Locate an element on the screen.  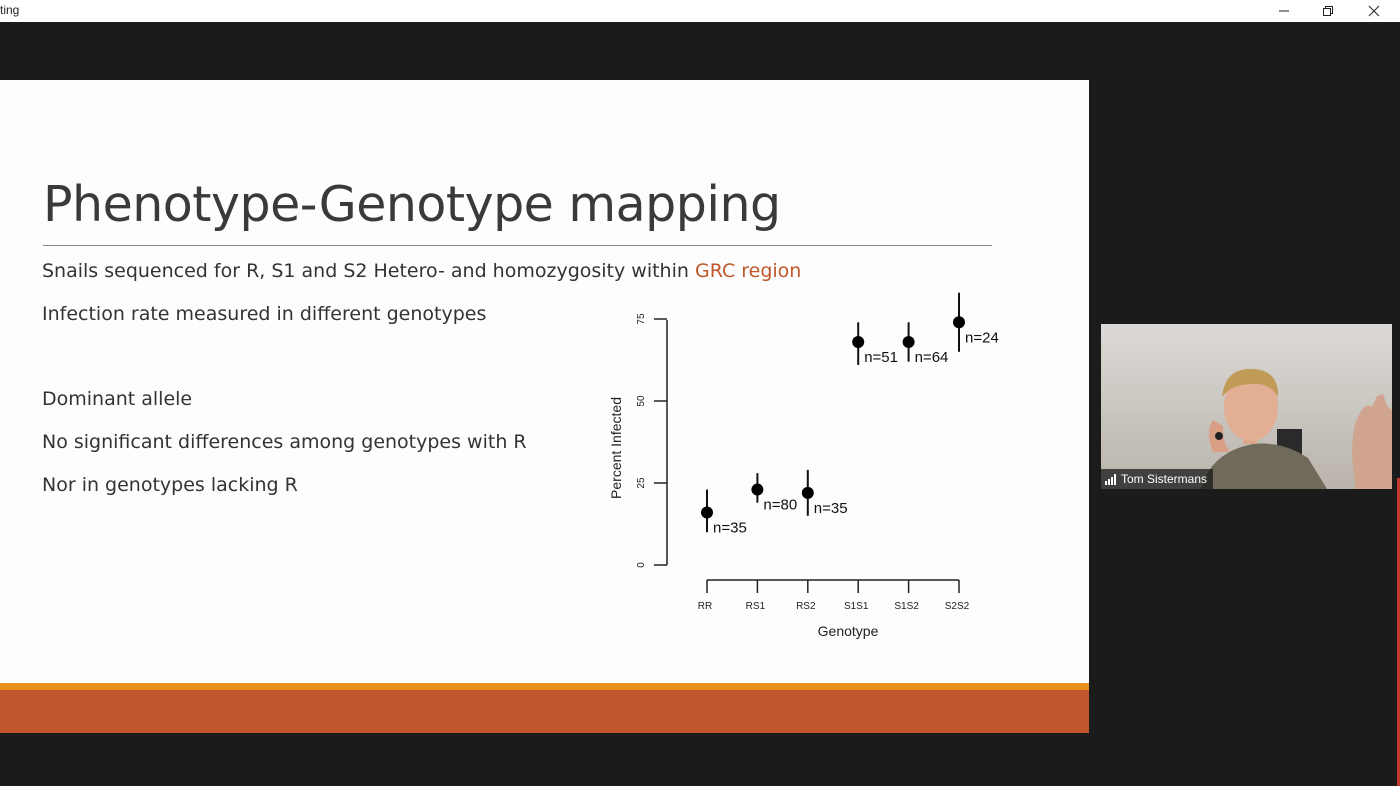
x-tick-label: RR is located at coordinates (705, 606).